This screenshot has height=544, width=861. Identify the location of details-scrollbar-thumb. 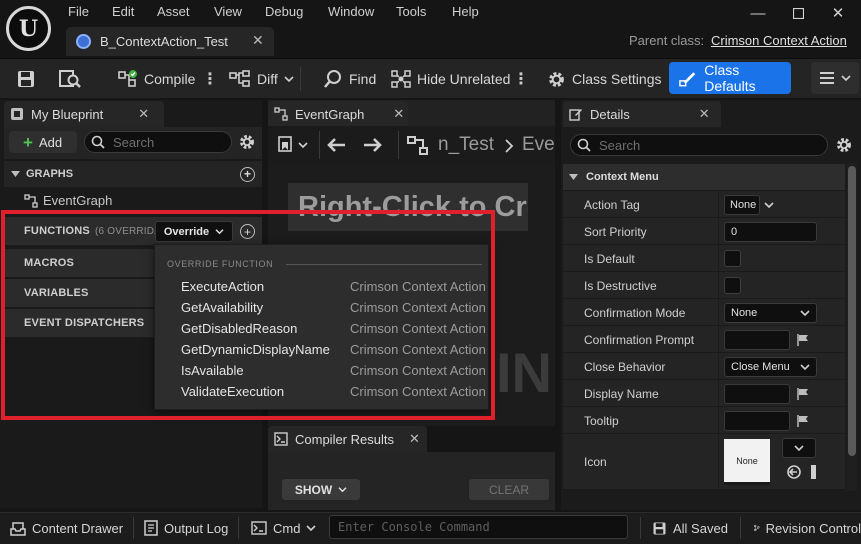
(852, 311).